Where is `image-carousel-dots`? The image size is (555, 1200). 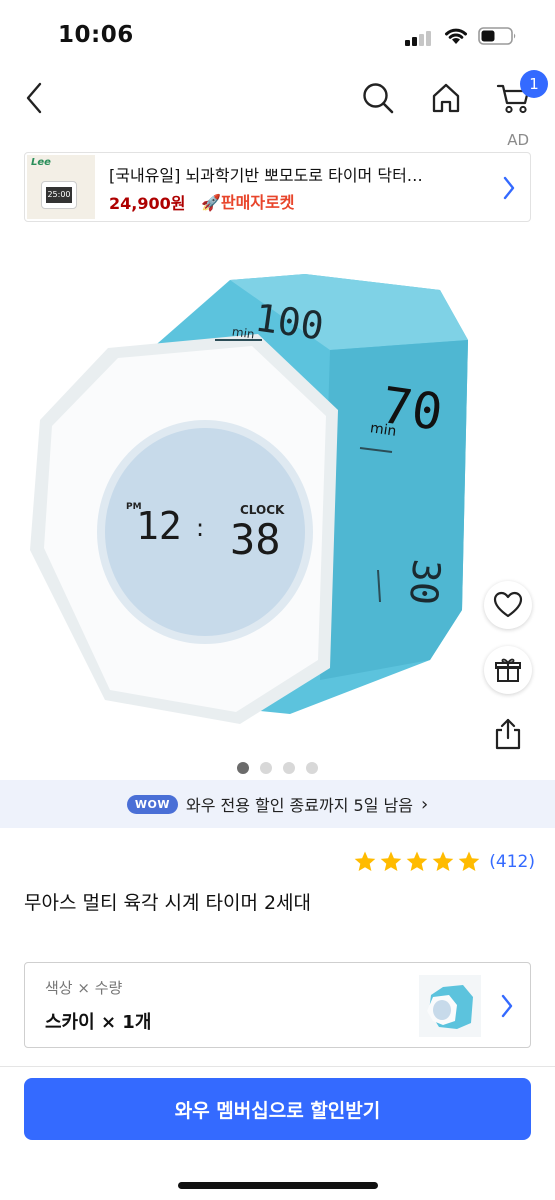
image-carousel-dots is located at coordinates (277, 769).